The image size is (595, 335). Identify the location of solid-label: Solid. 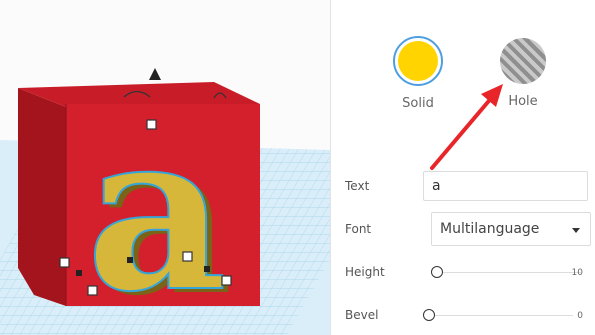
(418, 103).